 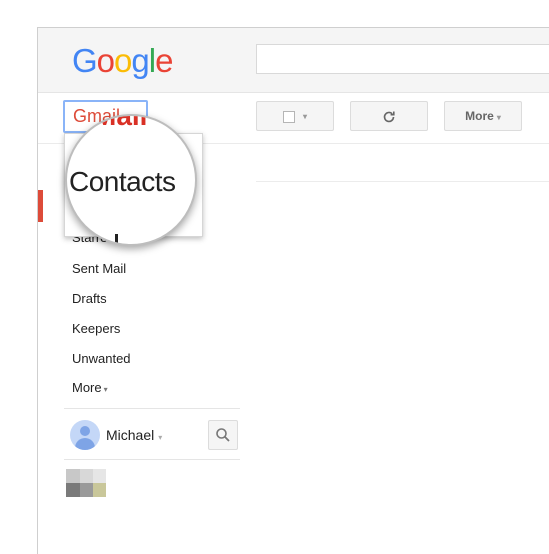 What do you see at coordinates (288, 116) in the screenshot?
I see `checkbox-icon` at bounding box center [288, 116].